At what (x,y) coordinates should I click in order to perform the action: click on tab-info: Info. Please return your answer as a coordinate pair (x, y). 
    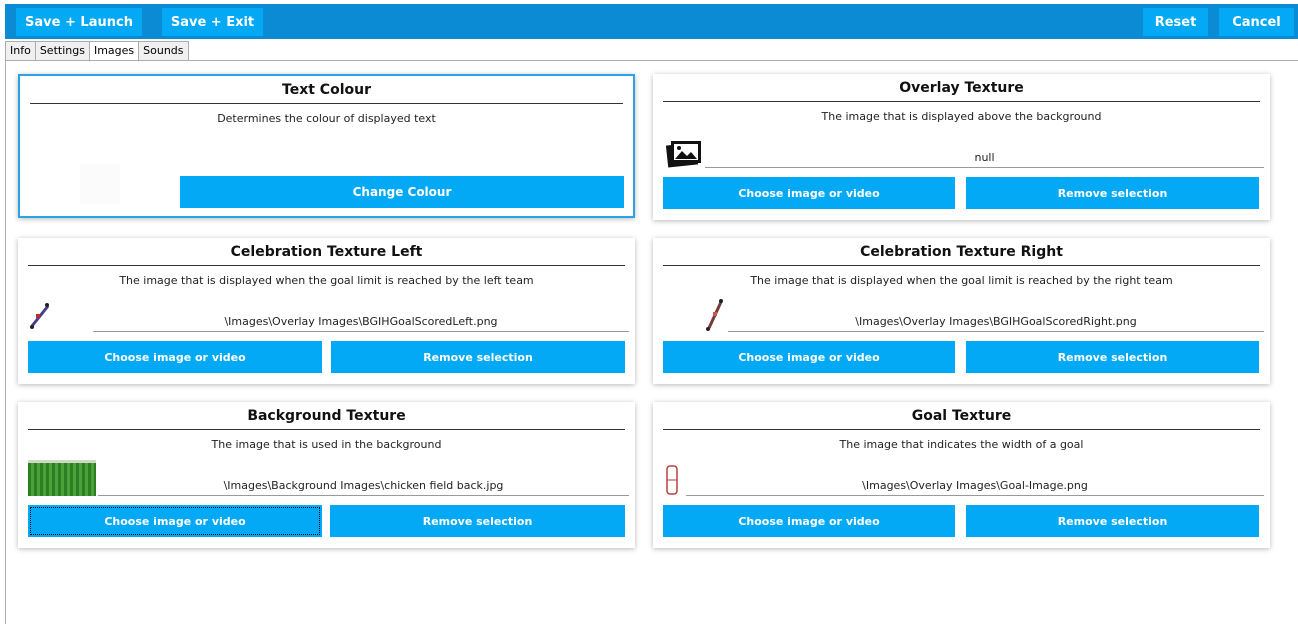
    Looking at the image, I should click on (20, 51).